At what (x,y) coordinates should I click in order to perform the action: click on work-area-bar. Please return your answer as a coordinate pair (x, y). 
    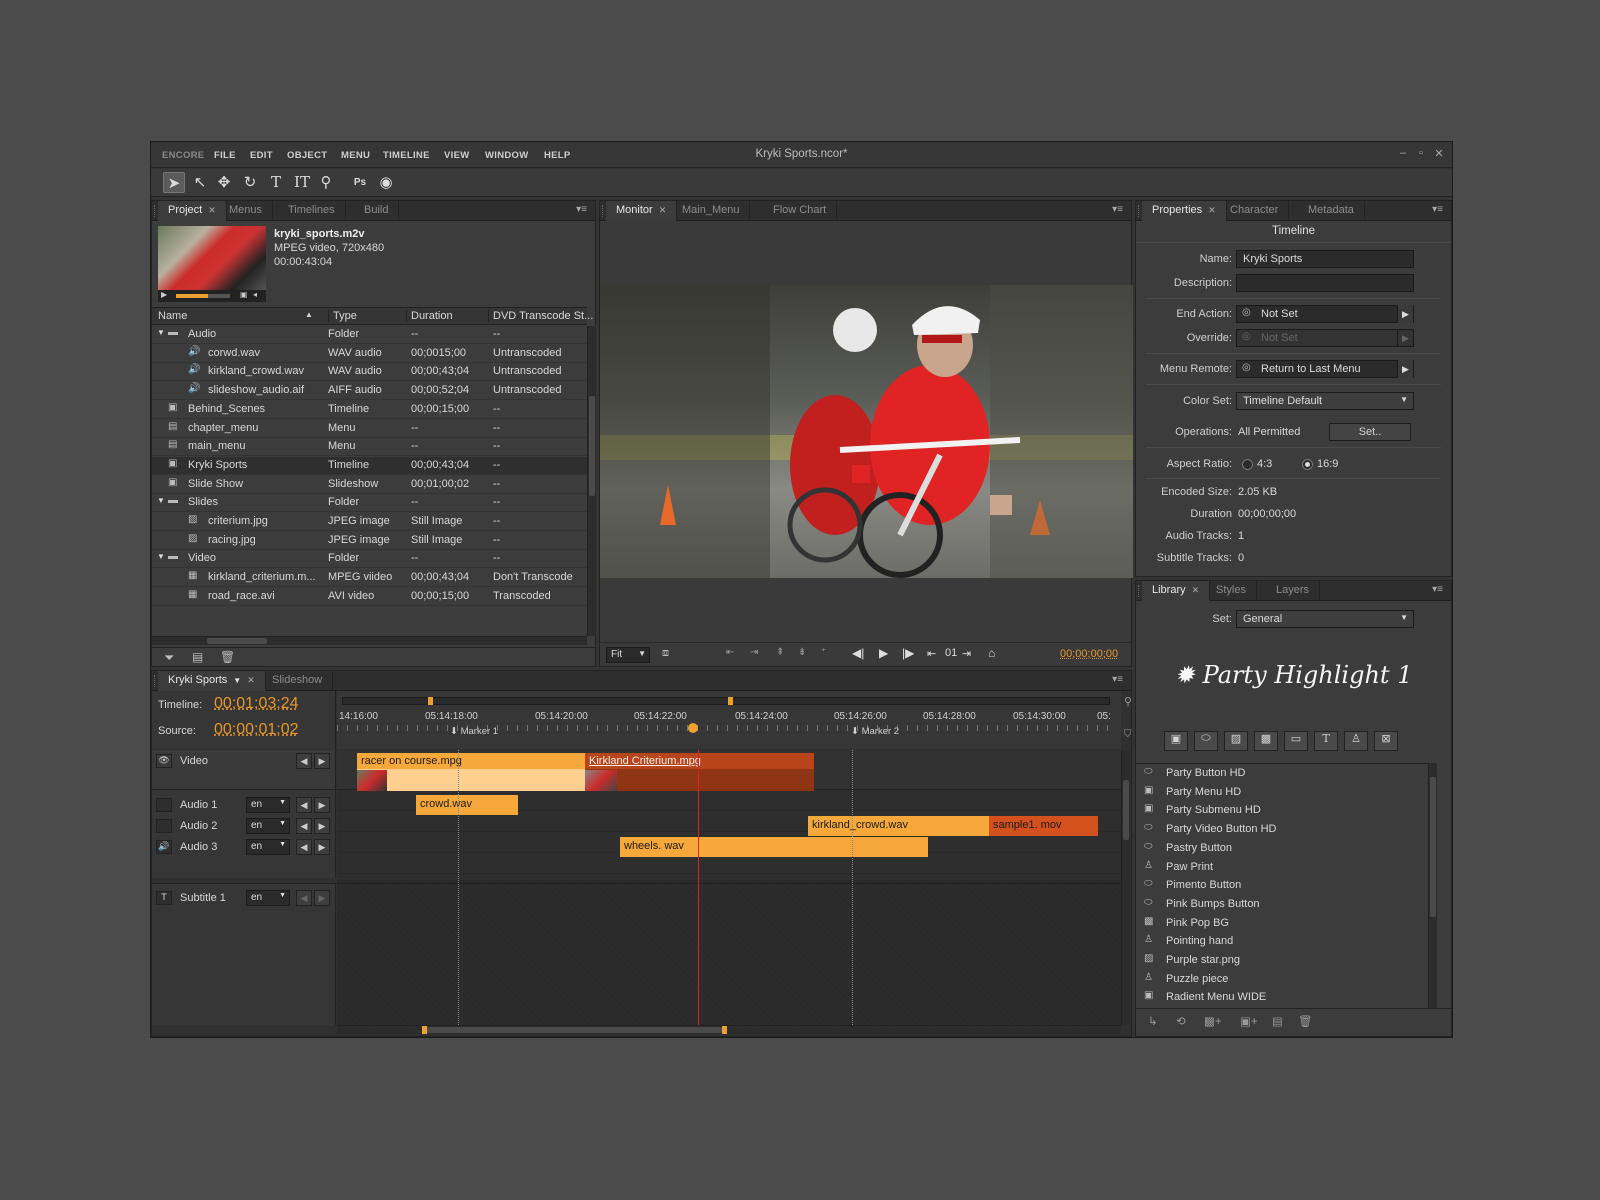
    Looking at the image, I should click on (726, 701).